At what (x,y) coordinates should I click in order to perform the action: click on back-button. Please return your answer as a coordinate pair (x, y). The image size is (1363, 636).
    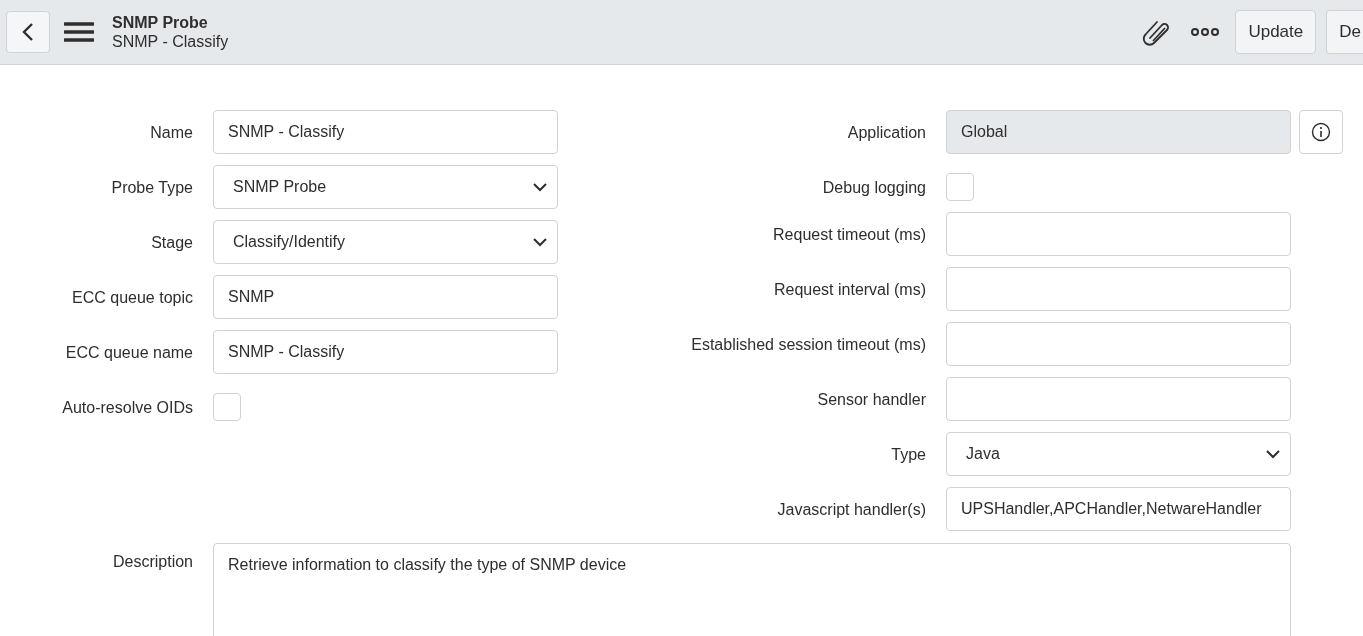
    Looking at the image, I should click on (28, 32).